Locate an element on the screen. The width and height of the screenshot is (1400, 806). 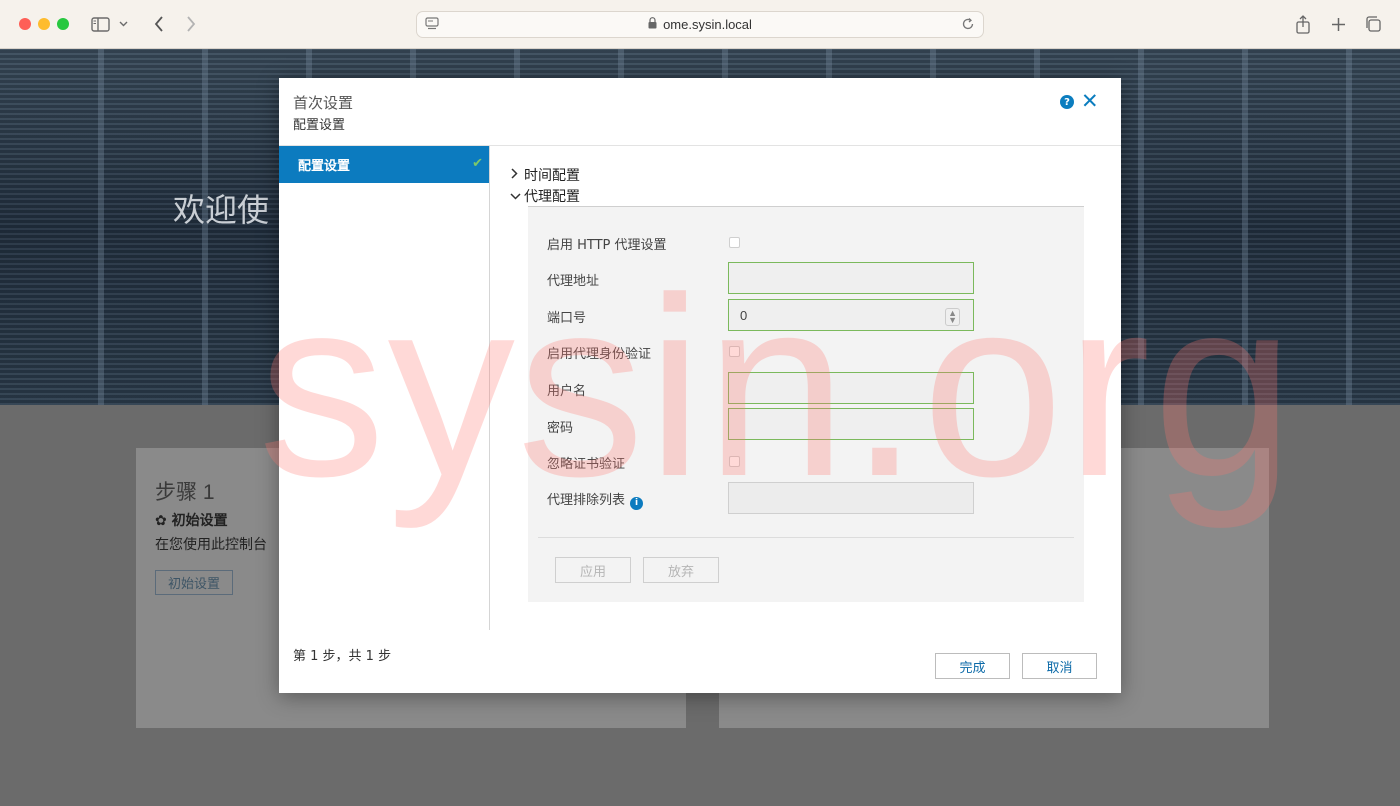
dialog-subtitle: 配置设置 is located at coordinates (319, 125).